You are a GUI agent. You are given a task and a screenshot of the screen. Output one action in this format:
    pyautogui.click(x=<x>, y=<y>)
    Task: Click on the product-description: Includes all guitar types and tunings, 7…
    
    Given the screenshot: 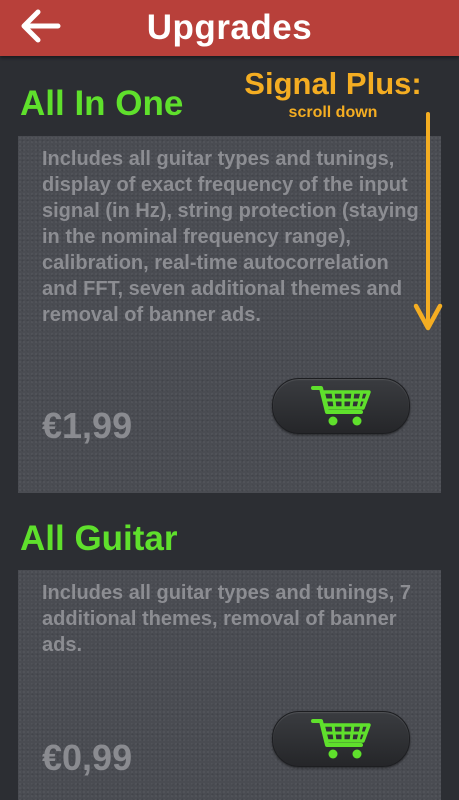 What is the action you would take?
    pyautogui.click(x=226, y=619)
    